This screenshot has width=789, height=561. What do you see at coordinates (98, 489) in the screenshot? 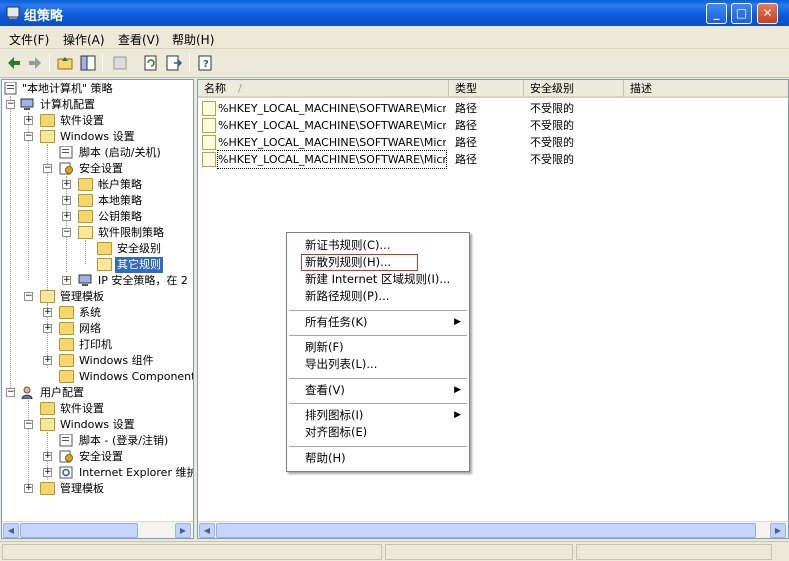
I see `tree-item-user-admin-templates: + 管理模板` at bounding box center [98, 489].